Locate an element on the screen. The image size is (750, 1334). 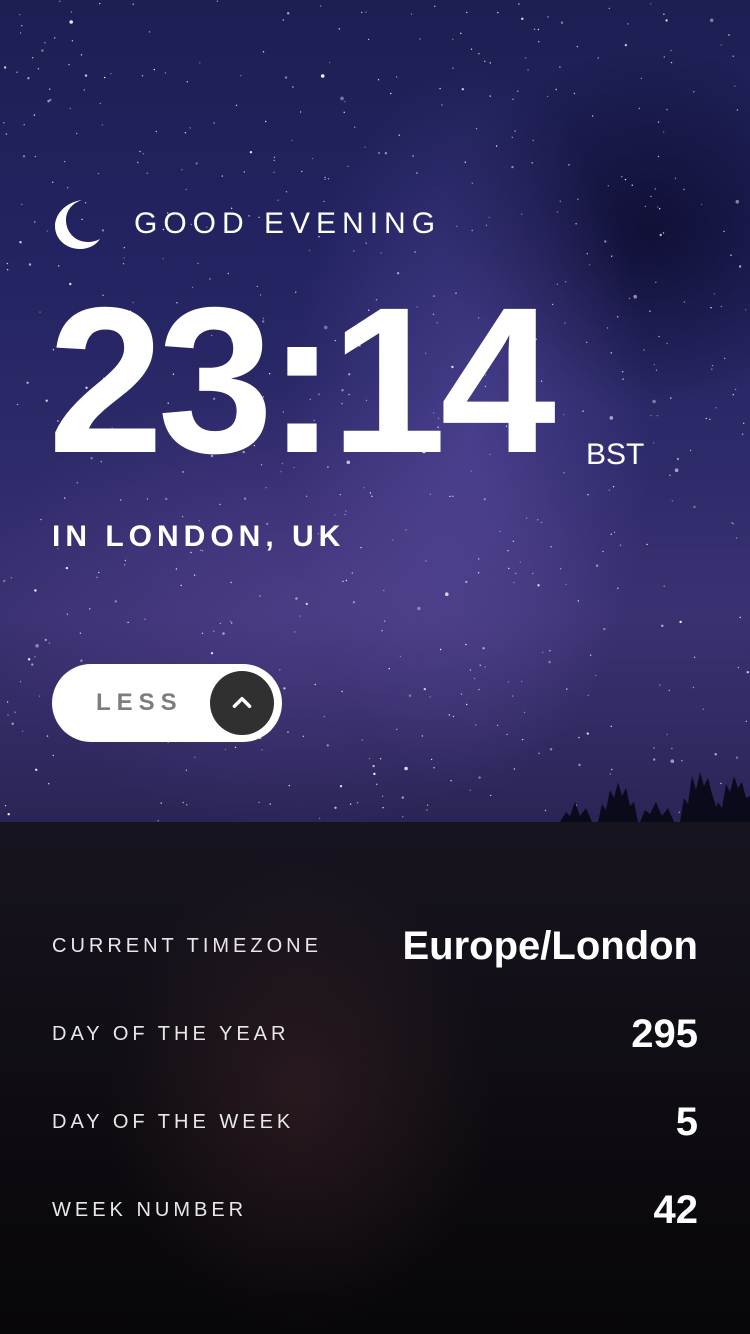
clock-row: 23:14 BST is located at coordinates (346, 381).